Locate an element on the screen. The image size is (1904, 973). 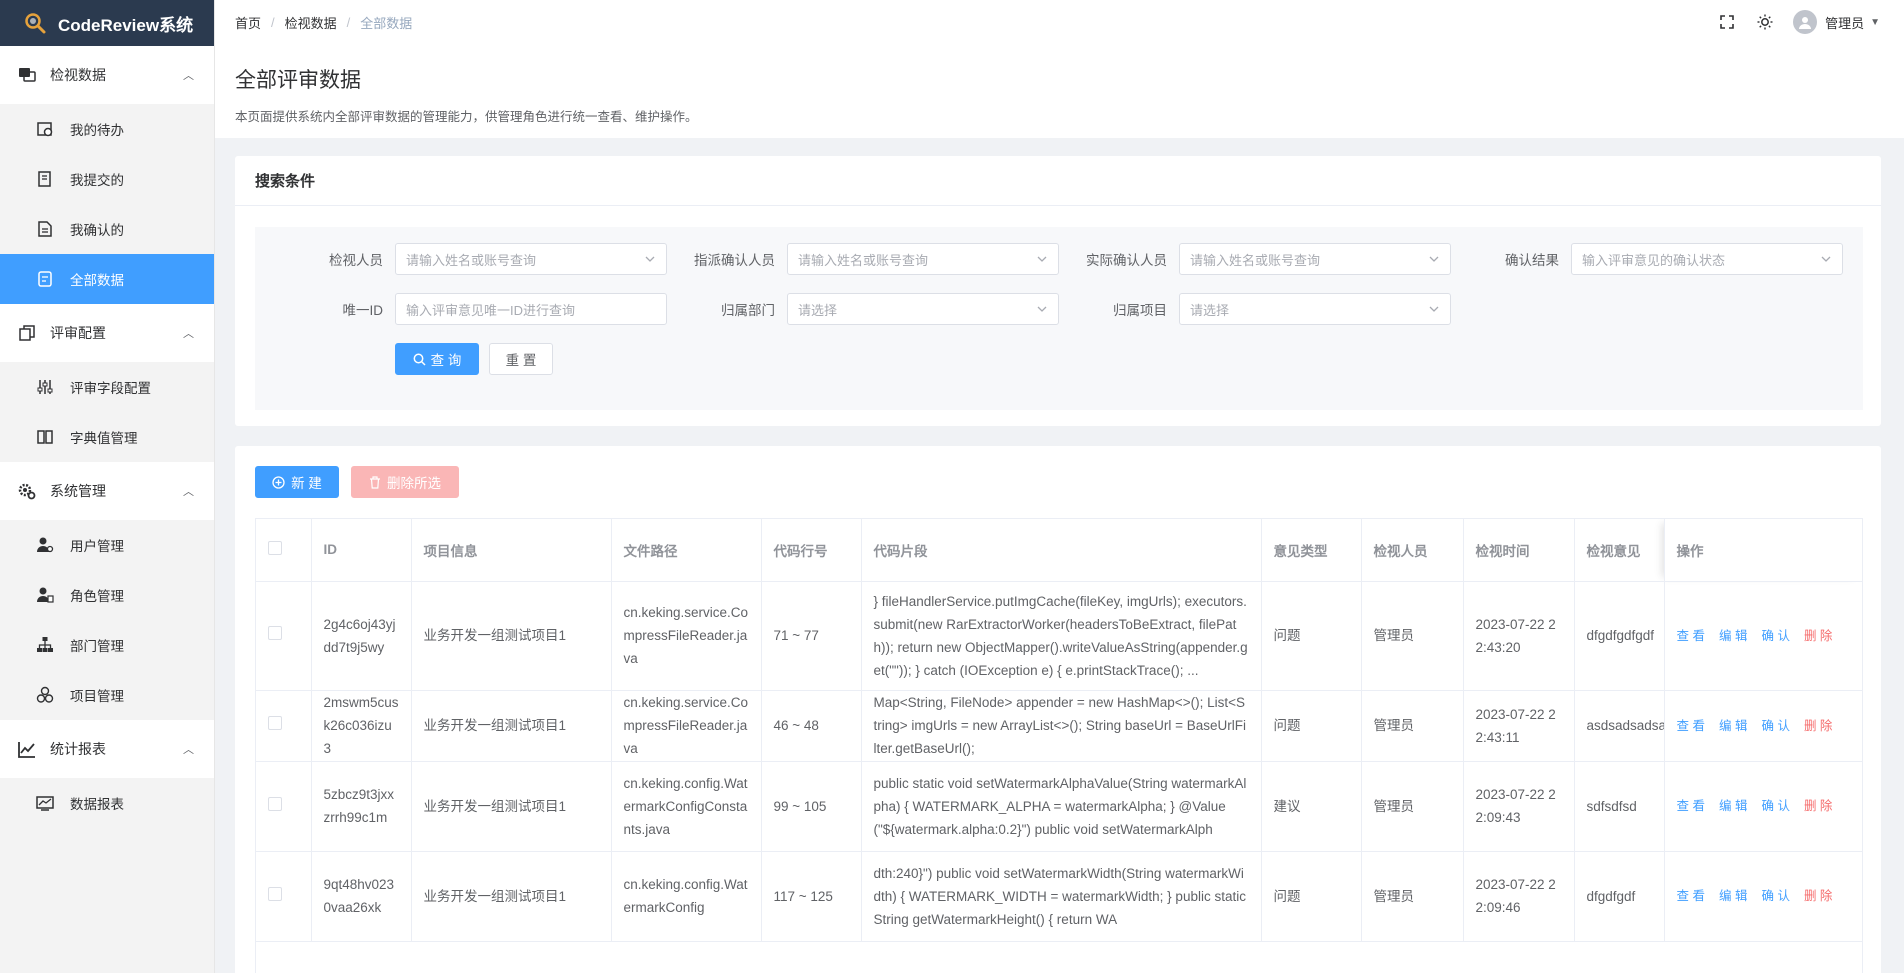
sidebar-item-departments: 部门管理 is located at coordinates (107, 645).